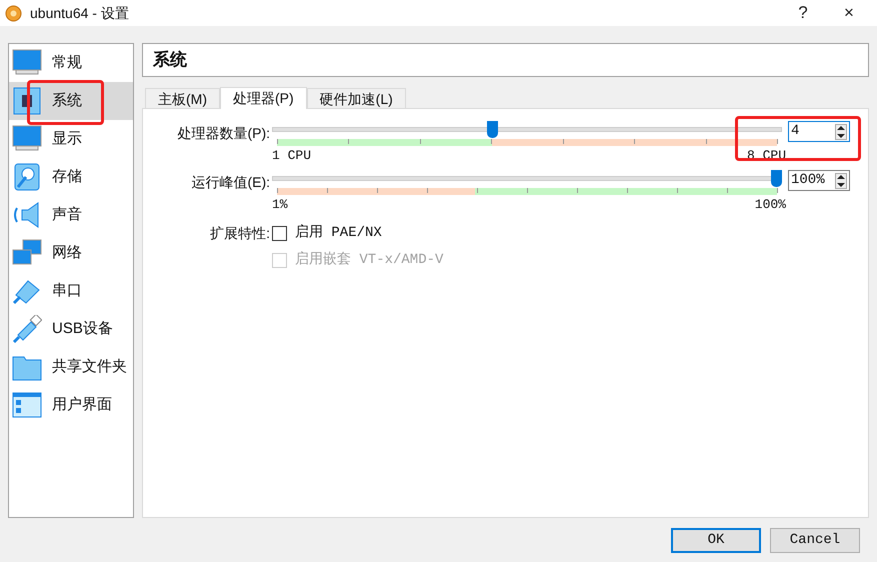 This screenshot has height=562, width=877. I want to click on usb-icon, so click(27, 329).